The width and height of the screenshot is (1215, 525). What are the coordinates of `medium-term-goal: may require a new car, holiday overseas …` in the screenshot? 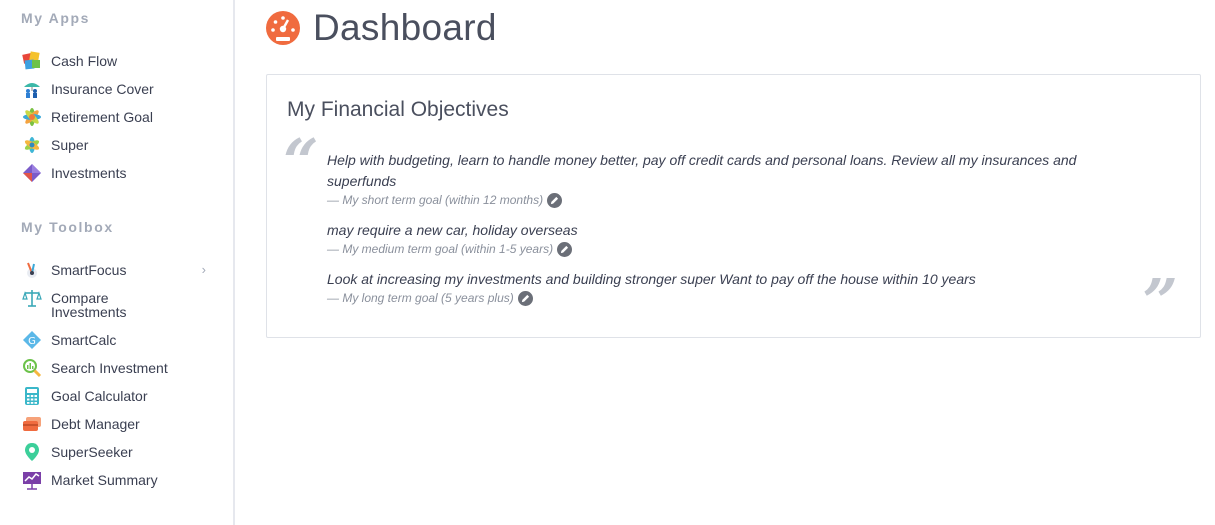 It's located at (717, 238).